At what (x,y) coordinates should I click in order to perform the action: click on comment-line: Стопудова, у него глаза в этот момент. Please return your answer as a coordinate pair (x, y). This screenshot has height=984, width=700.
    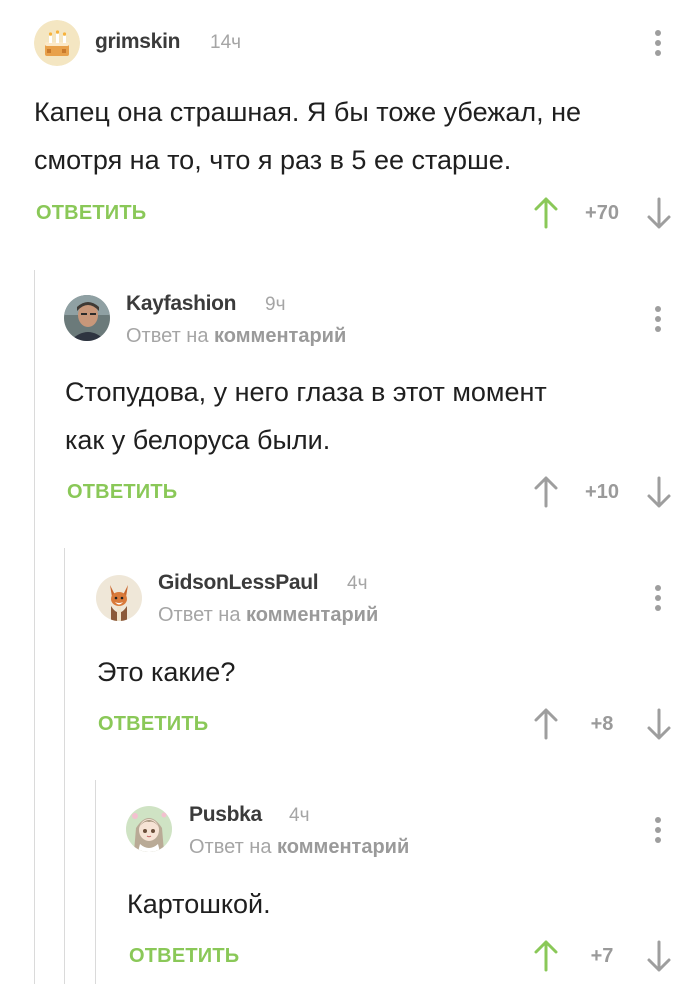
    Looking at the image, I should click on (306, 392).